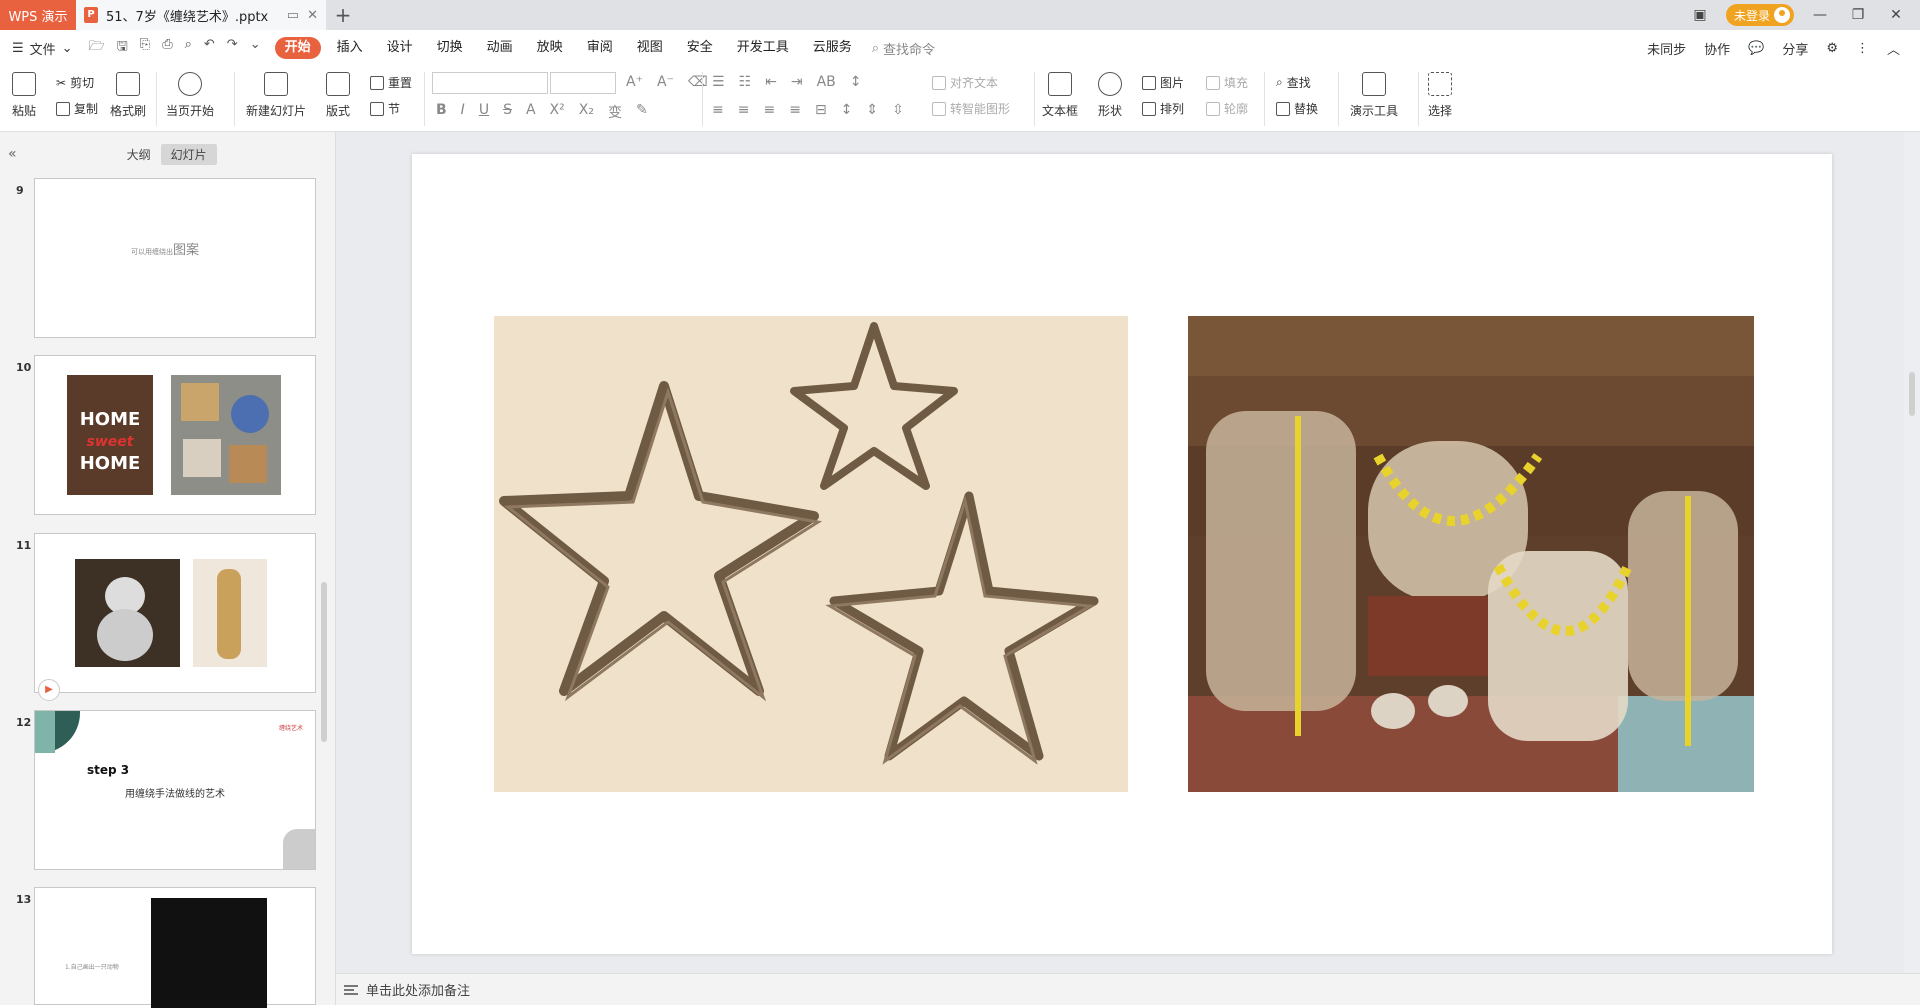 The image size is (1920, 1008). Describe the element at coordinates (1862, 48) in the screenshot. I see `more-icon: ⋮` at that location.